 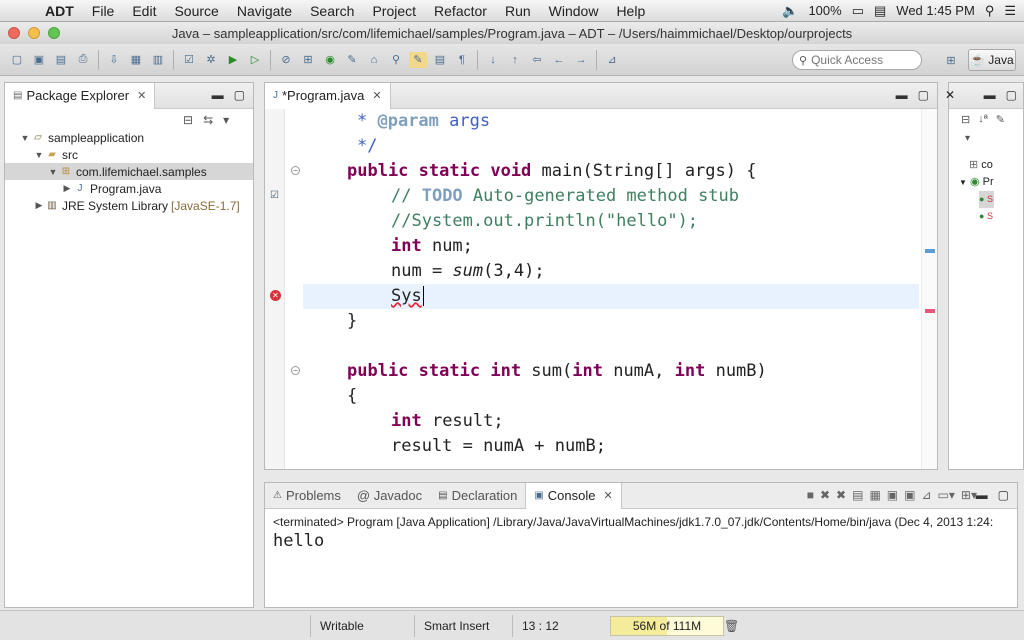 I want to click on outline-item-class: ▼ ◉ Pr, so click(x=976, y=182).